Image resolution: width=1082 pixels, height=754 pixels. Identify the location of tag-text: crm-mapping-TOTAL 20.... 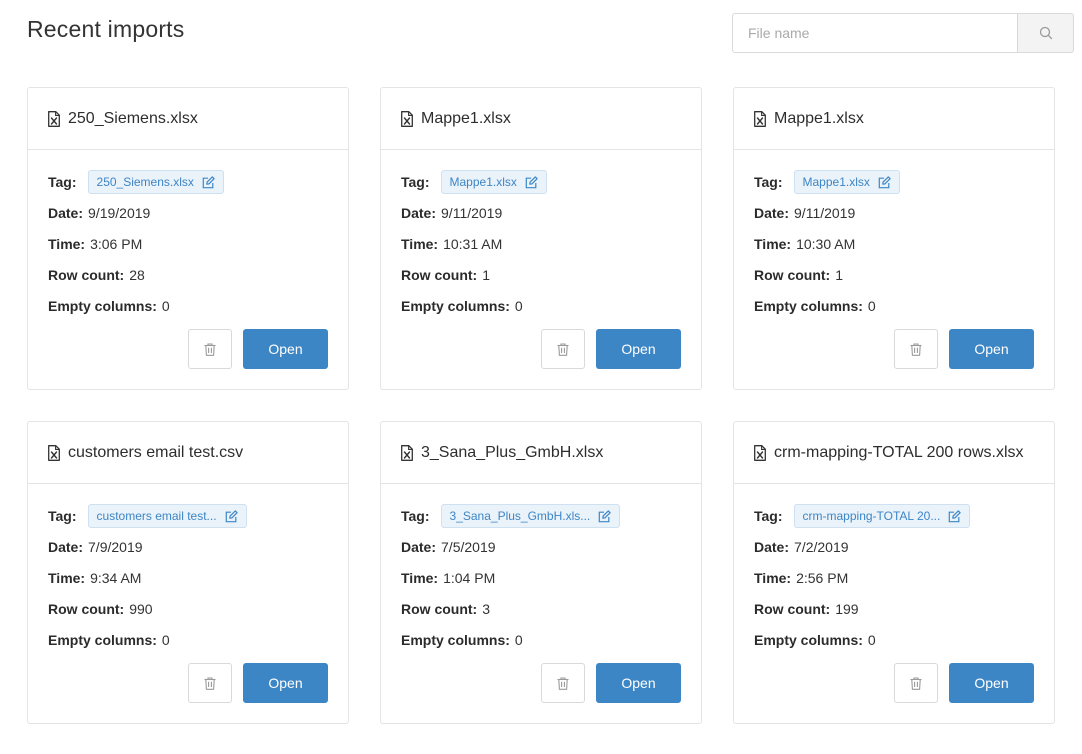
(871, 516).